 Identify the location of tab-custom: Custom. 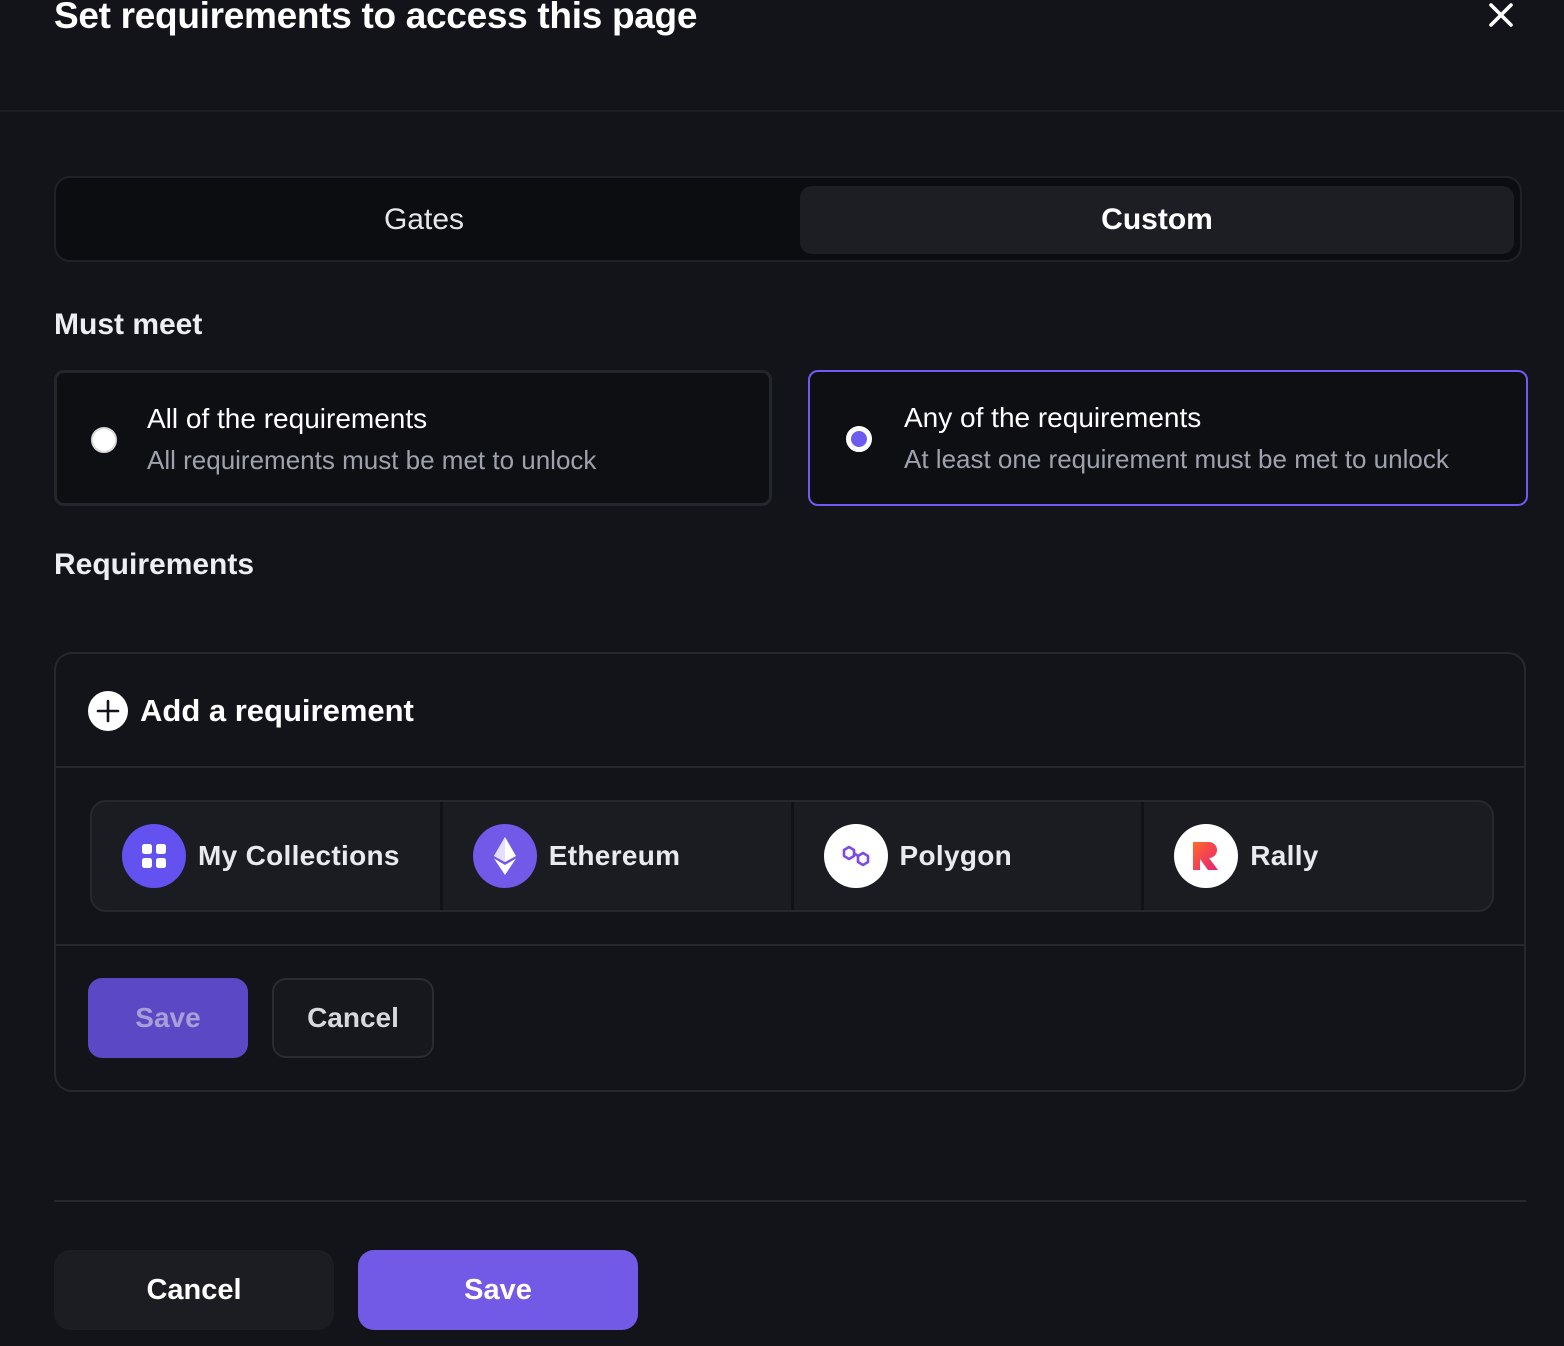
(1157, 220).